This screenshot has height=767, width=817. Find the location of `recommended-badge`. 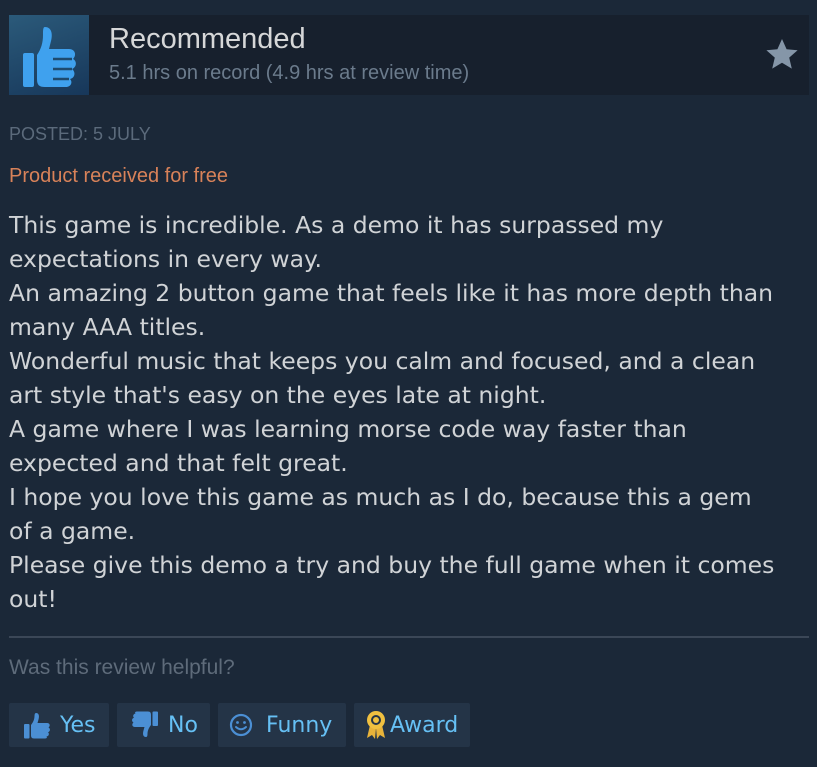

recommended-badge is located at coordinates (49, 55).